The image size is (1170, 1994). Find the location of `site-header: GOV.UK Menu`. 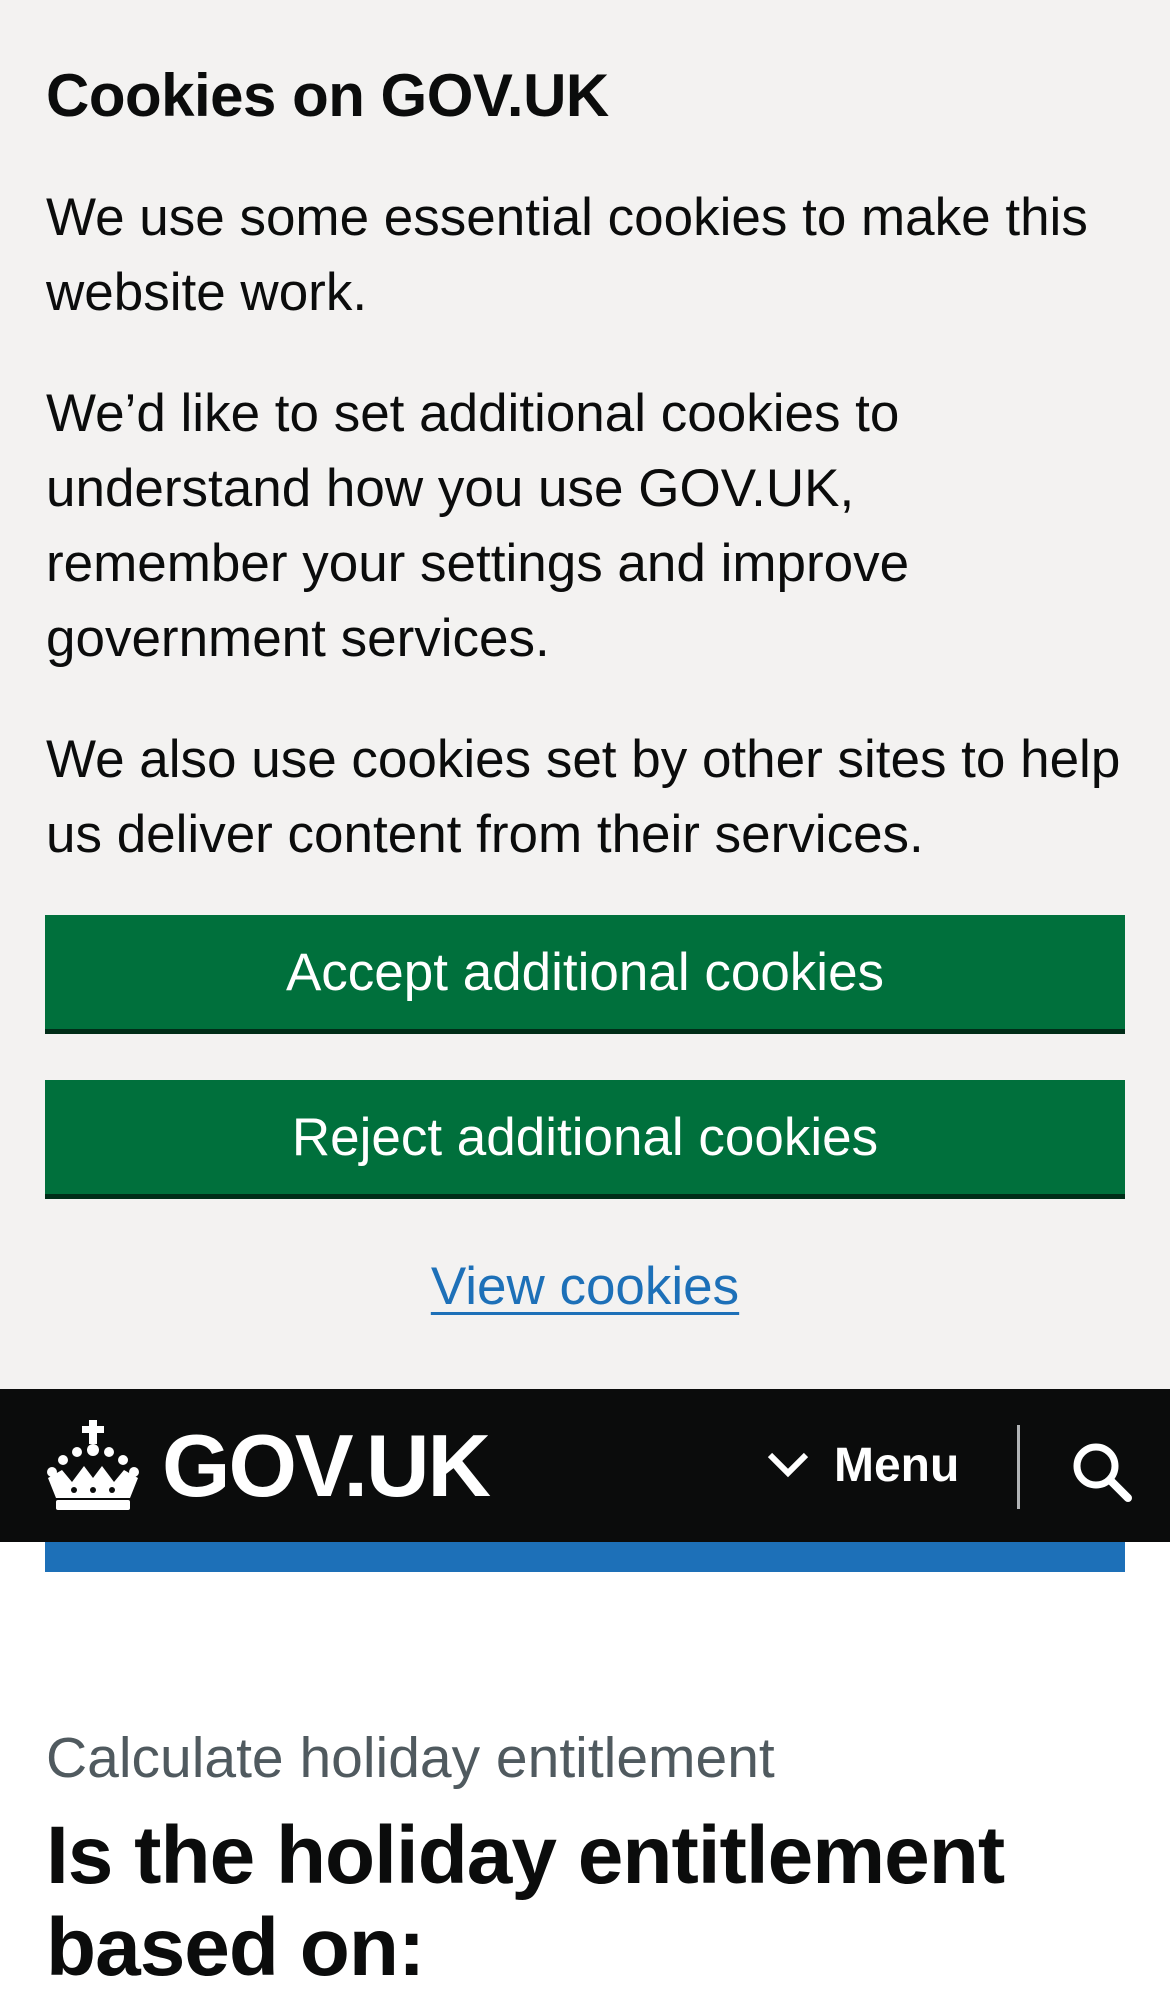

site-header: GOV.UK Menu is located at coordinates (585, 1465).